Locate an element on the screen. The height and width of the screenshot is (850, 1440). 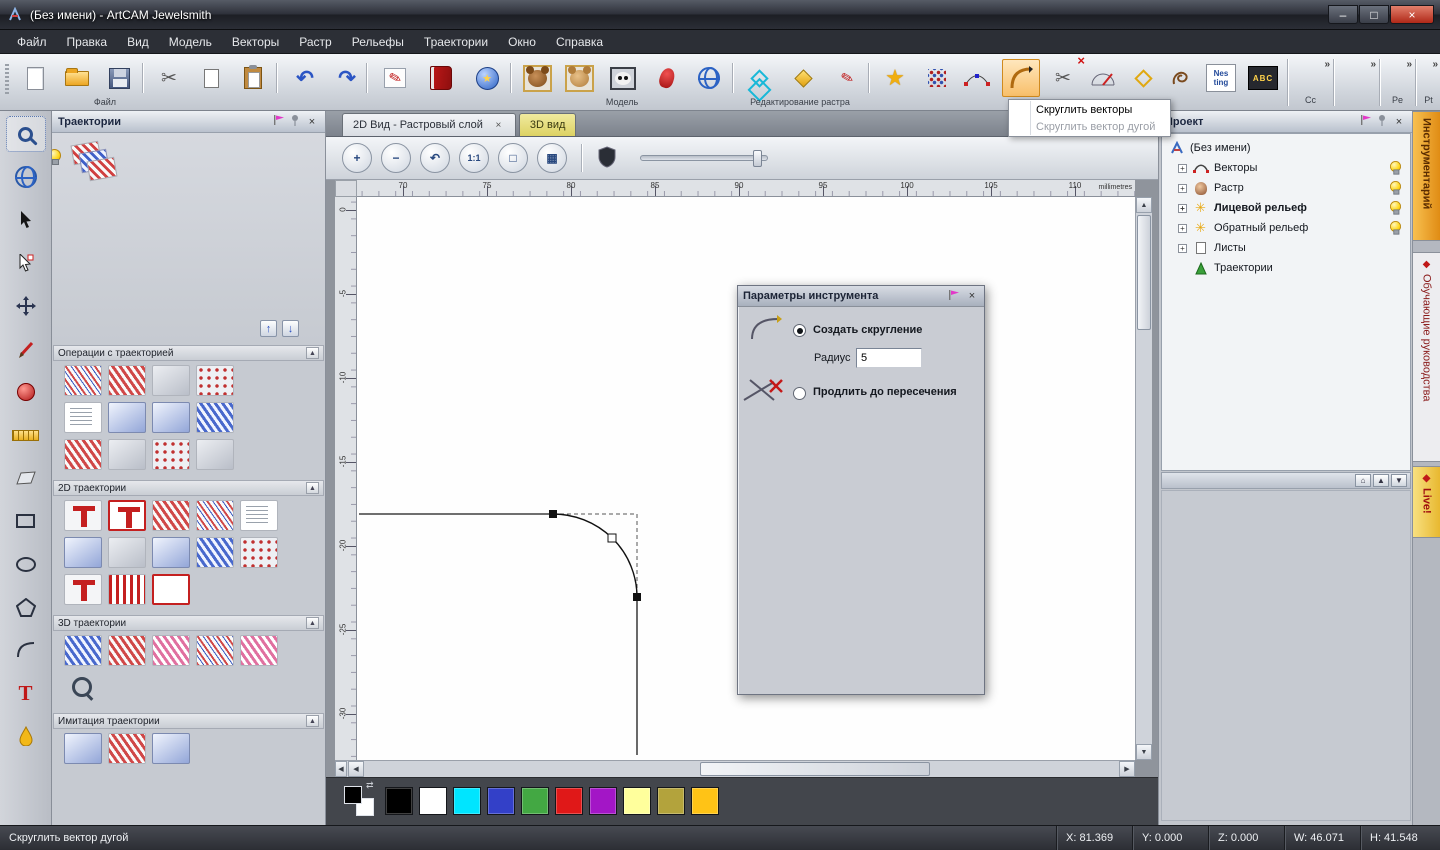
collapsed-toolbar: » Pe is located at coordinates (1397, 82).